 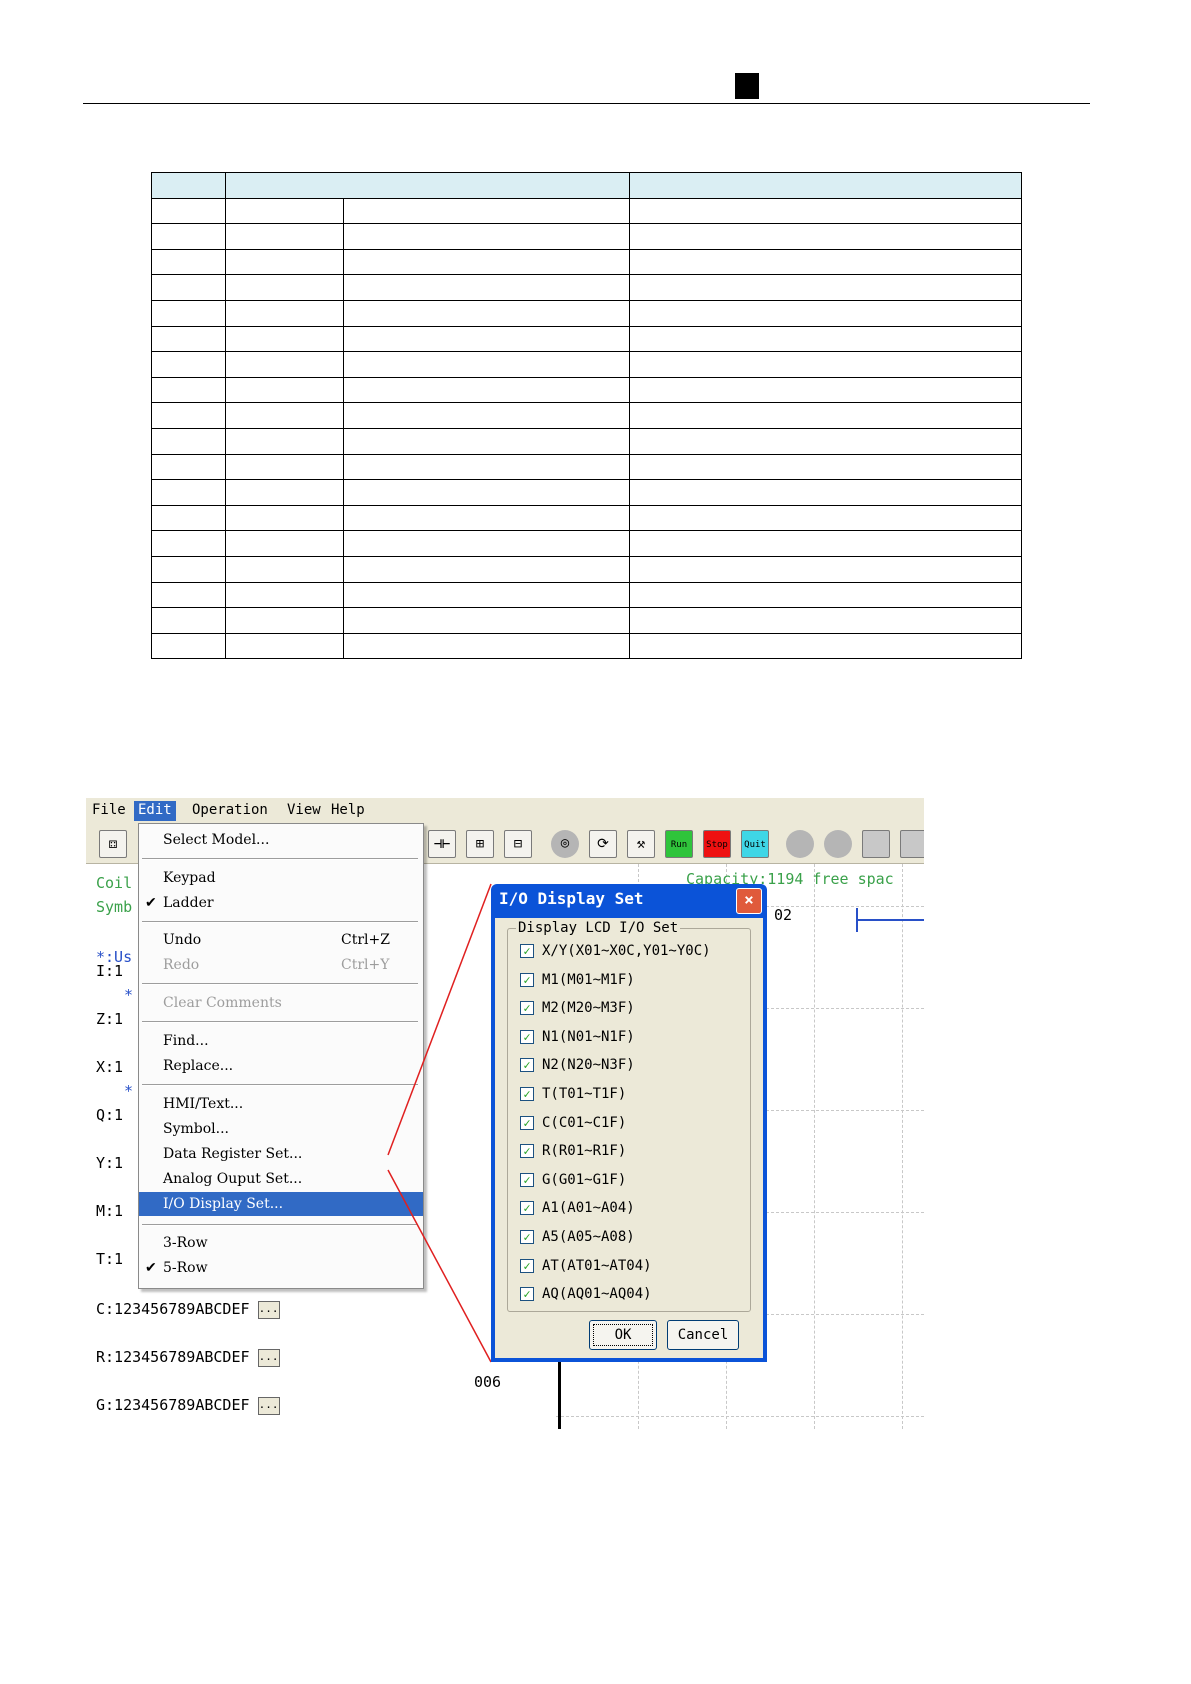 What do you see at coordinates (588, 979) in the screenshot?
I see `io-option-label: M1(M01~M1F)` at bounding box center [588, 979].